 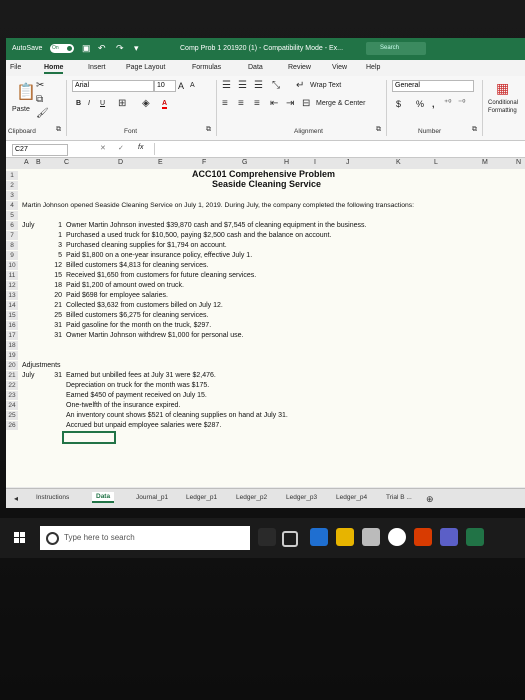 I want to click on column-header: C, so click(x=66, y=162).